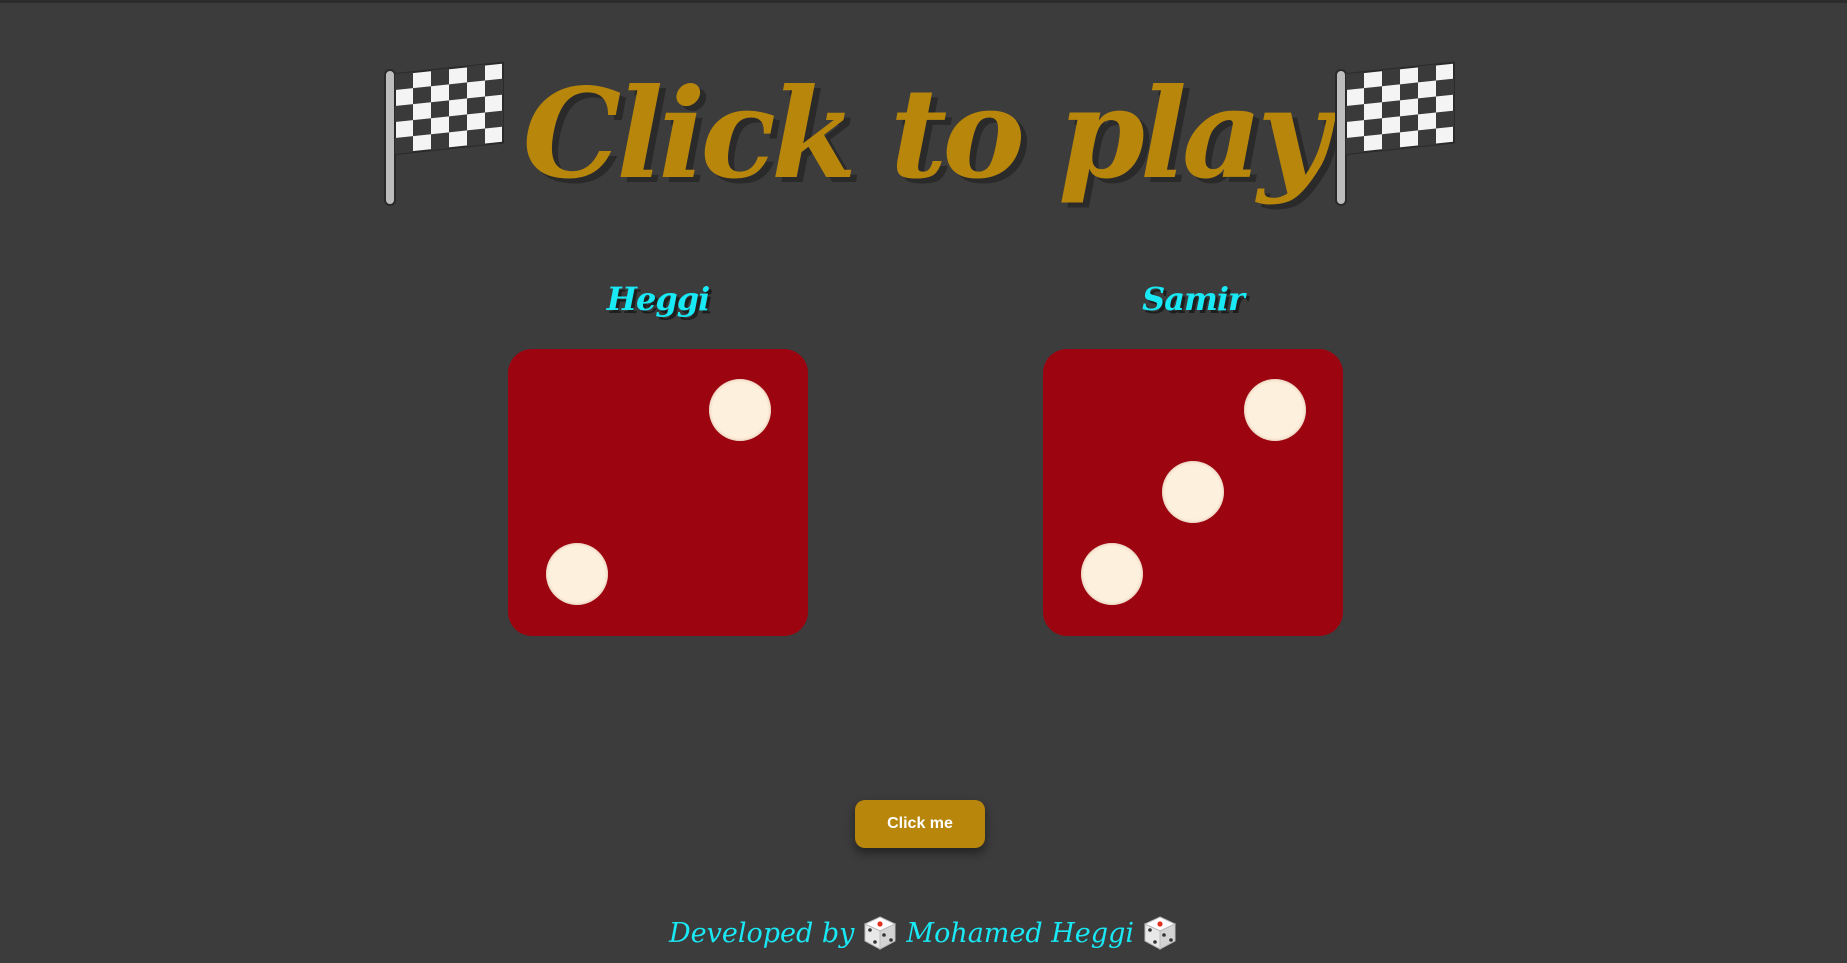  I want to click on player-2-die, so click(1193, 492).